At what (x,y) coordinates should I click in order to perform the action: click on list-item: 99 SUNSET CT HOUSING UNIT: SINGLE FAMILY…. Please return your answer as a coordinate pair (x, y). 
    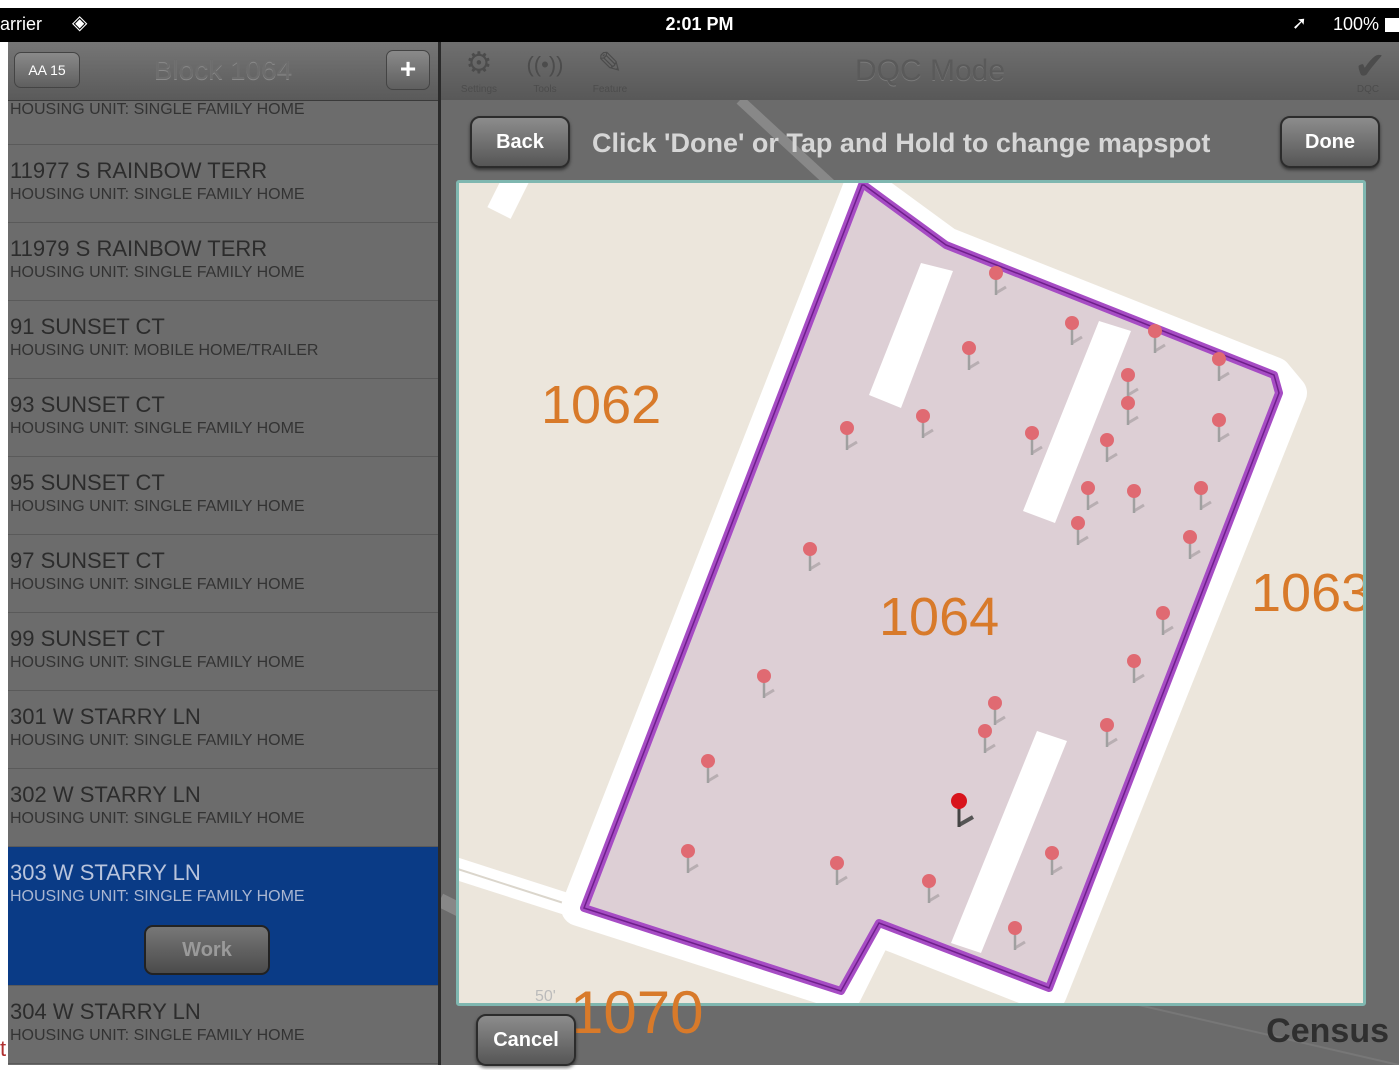
    Looking at the image, I should click on (224, 652).